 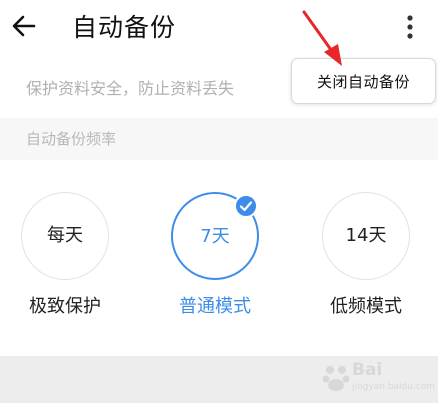 What do you see at coordinates (394, 387) in the screenshot?
I see `watermark-subtext: jingyan.baidu.com` at bounding box center [394, 387].